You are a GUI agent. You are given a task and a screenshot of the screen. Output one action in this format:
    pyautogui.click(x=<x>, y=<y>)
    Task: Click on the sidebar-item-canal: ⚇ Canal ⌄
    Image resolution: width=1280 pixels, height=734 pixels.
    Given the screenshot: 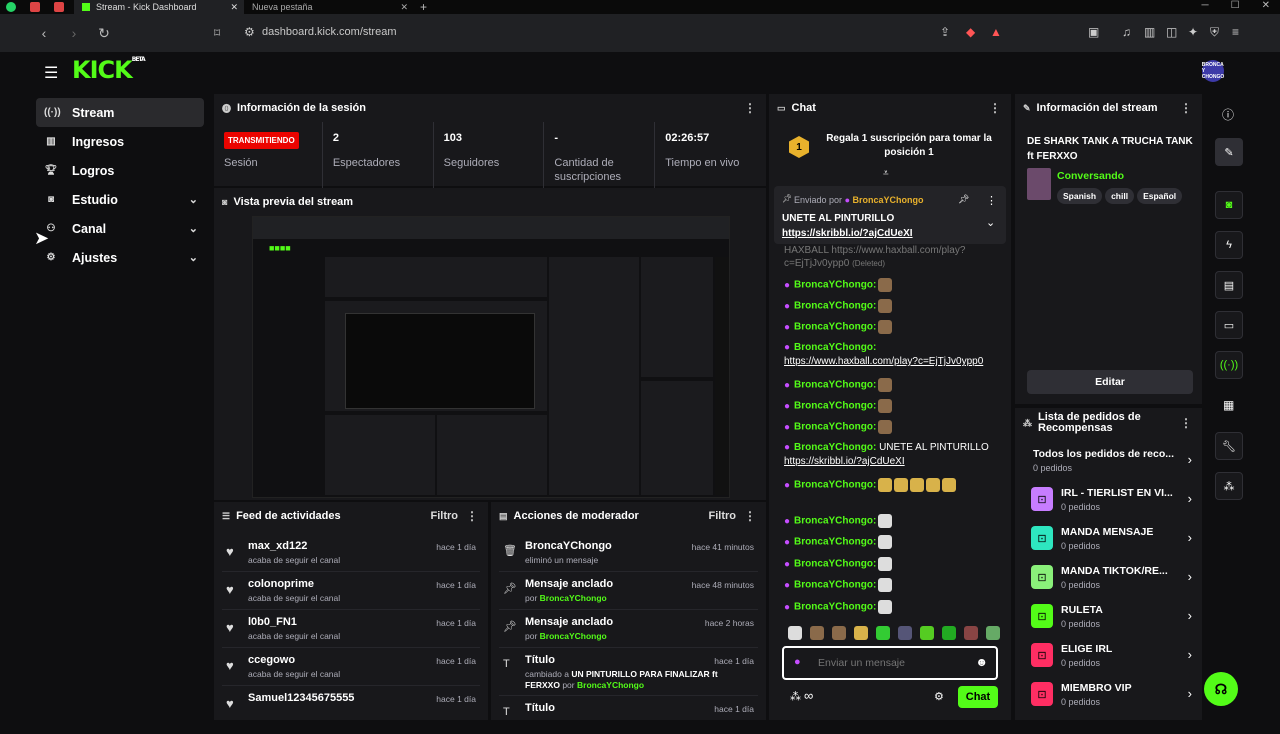 What is the action you would take?
    pyautogui.click(x=120, y=228)
    